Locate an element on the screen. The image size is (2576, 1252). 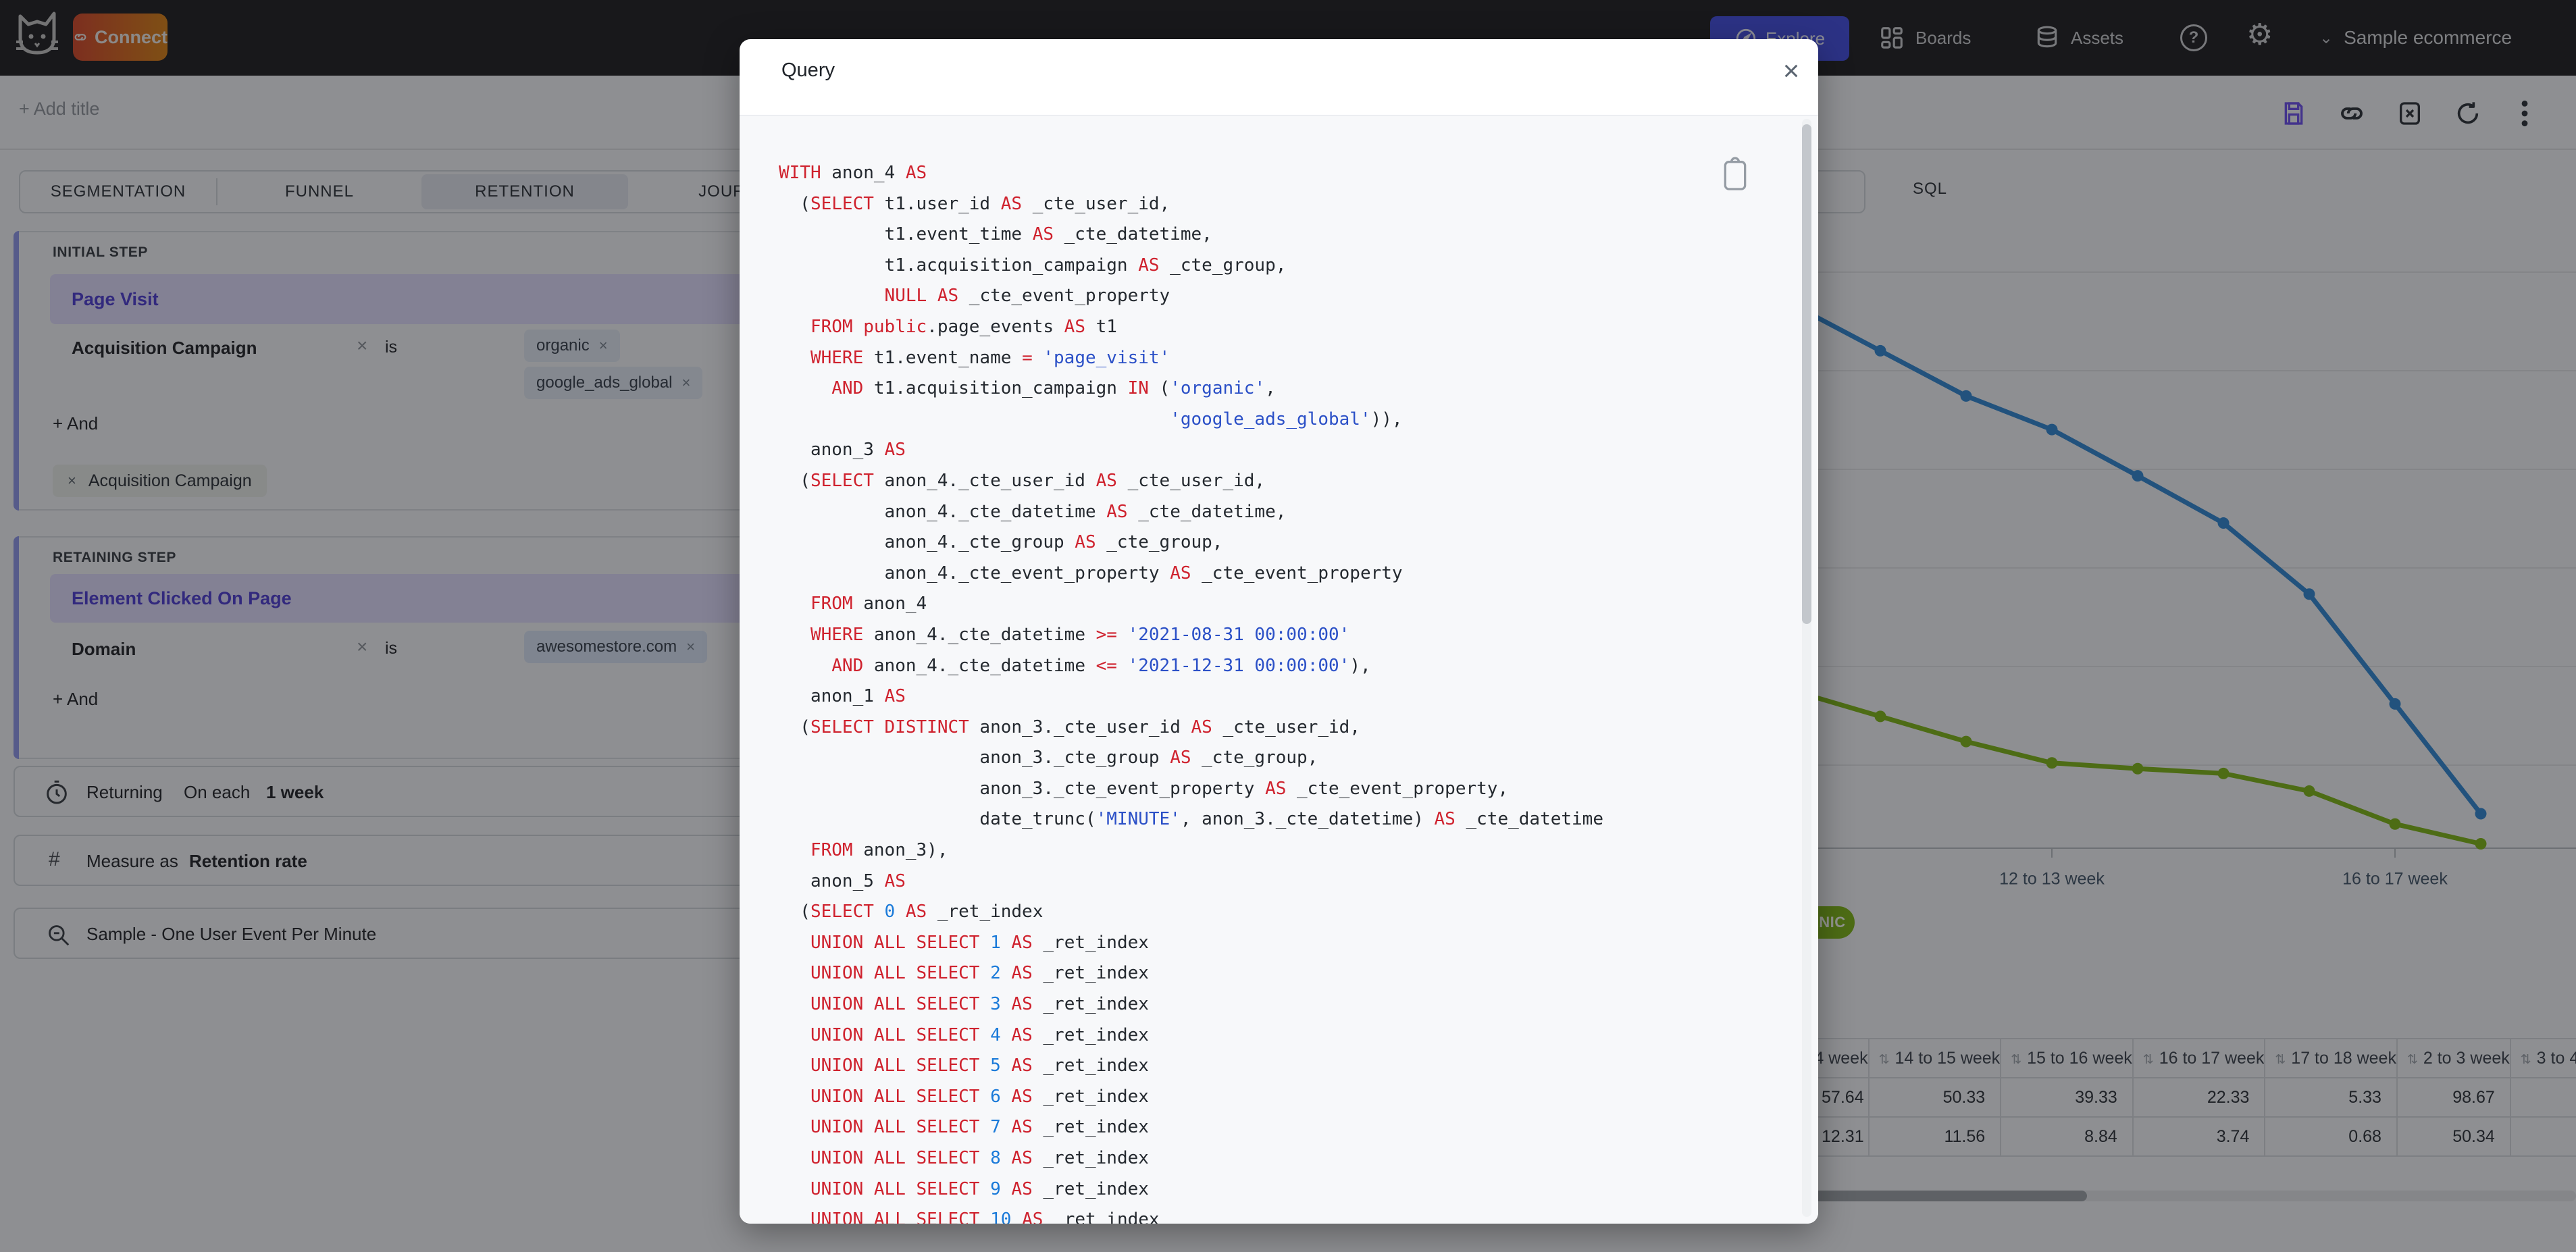
sql-line: anon_4._cte_datetime AS _cte_datetime, is located at coordinates (1033, 512).